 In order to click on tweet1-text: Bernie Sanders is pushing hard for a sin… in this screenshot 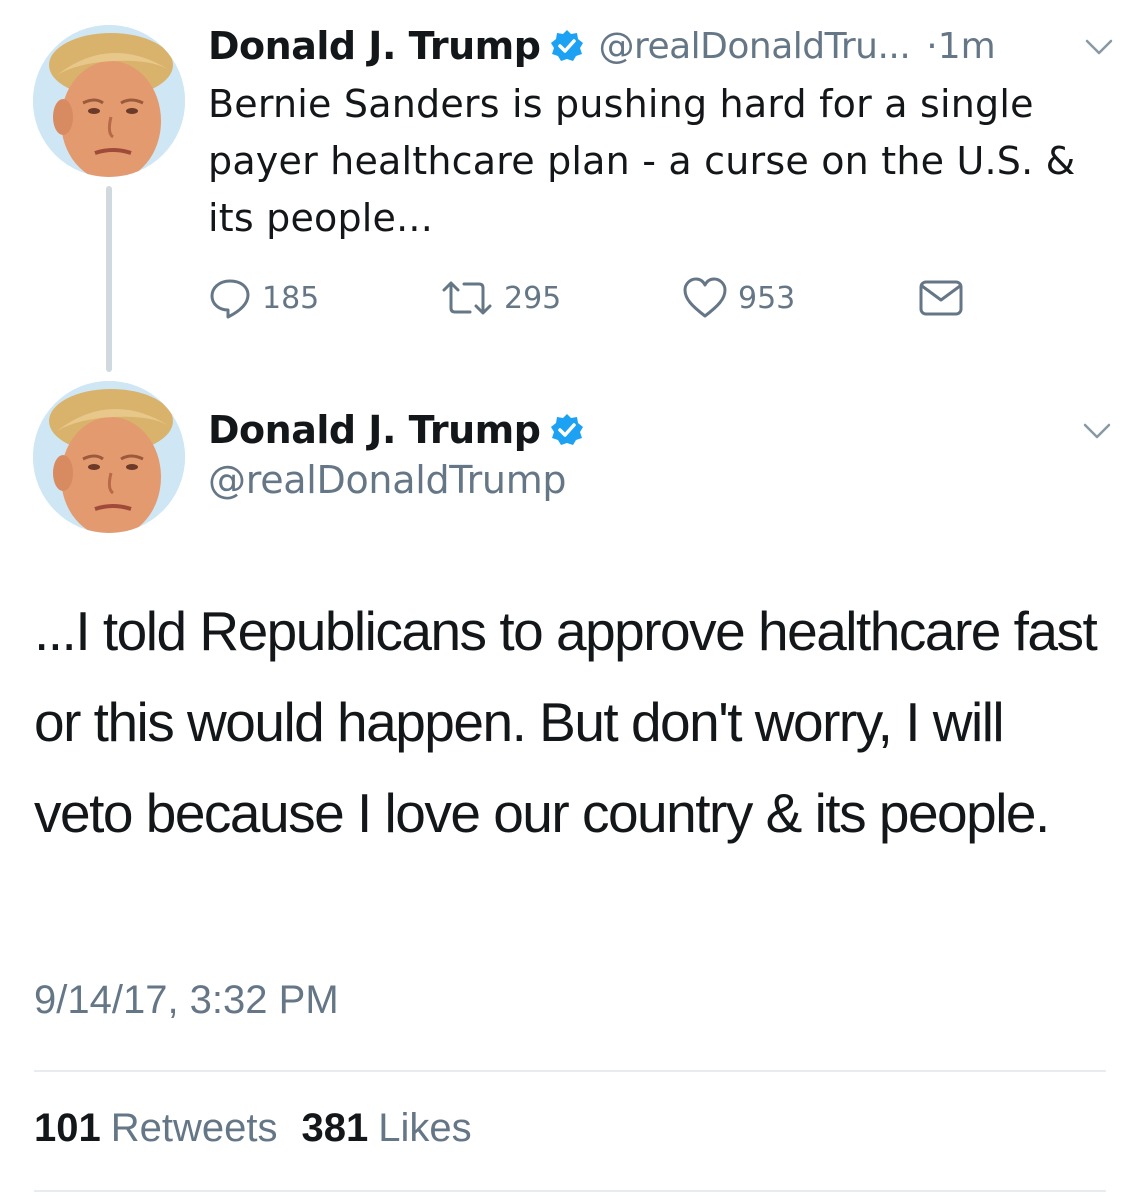, I will do `click(642, 161)`.